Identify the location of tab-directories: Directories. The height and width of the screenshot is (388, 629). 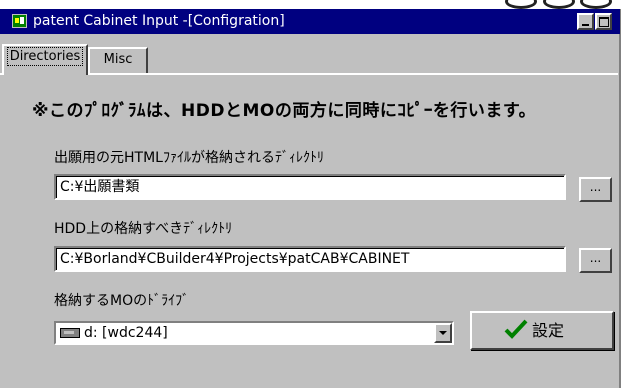
(45, 59).